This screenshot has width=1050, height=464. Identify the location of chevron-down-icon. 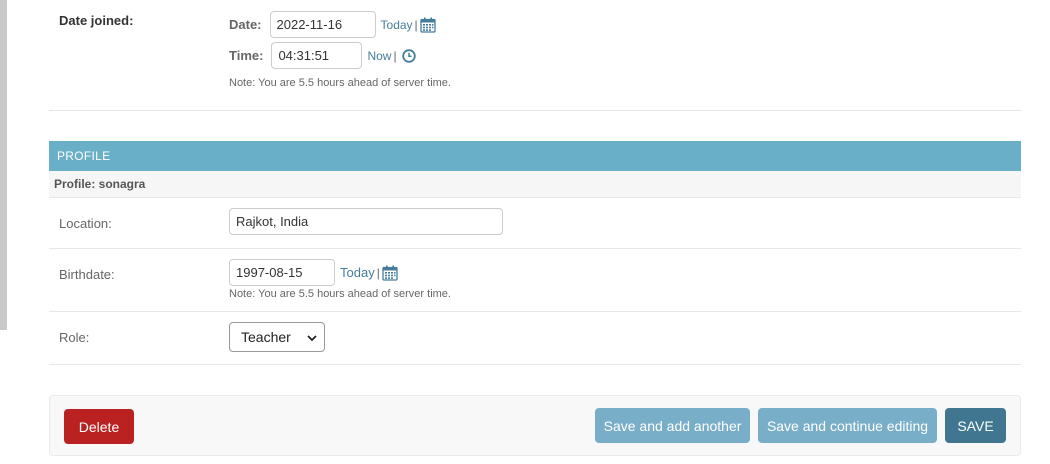
(312, 337).